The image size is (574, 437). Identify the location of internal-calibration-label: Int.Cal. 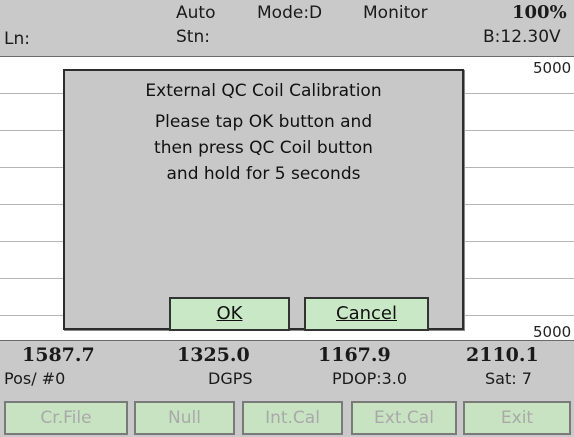
(292, 418).